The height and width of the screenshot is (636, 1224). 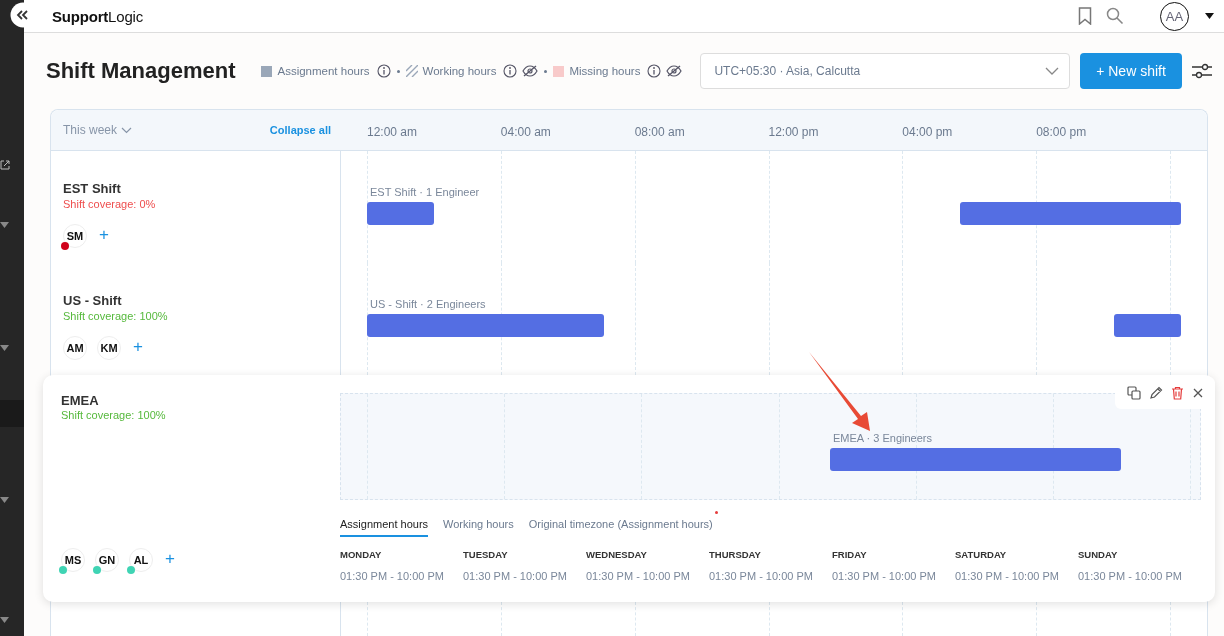 What do you see at coordinates (981, 554) in the screenshot?
I see `day-name: SATURDAY` at bounding box center [981, 554].